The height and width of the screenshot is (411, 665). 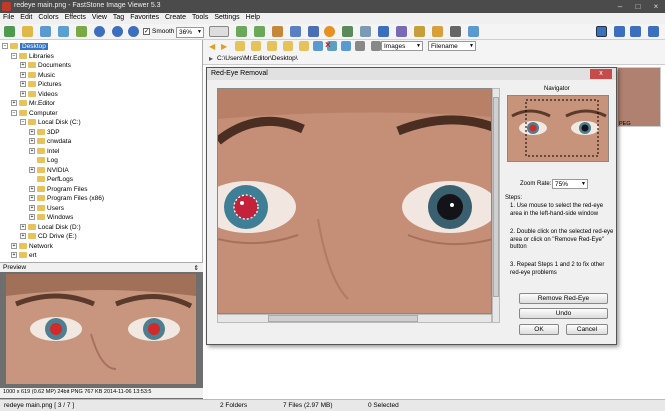 What do you see at coordinates (347, 31) in the screenshot?
I see `effects-icon` at bounding box center [347, 31].